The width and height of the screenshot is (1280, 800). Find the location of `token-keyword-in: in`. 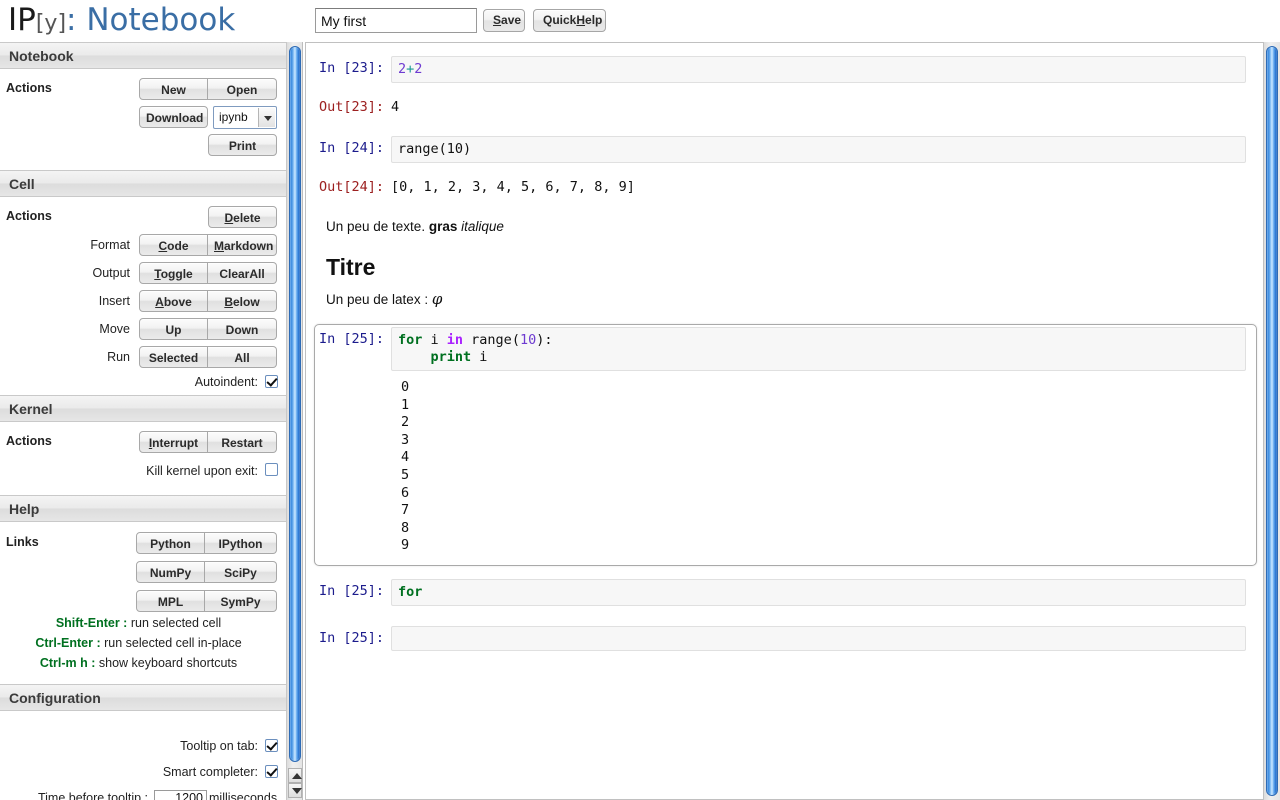

token-keyword-in: in is located at coordinates (455, 340).